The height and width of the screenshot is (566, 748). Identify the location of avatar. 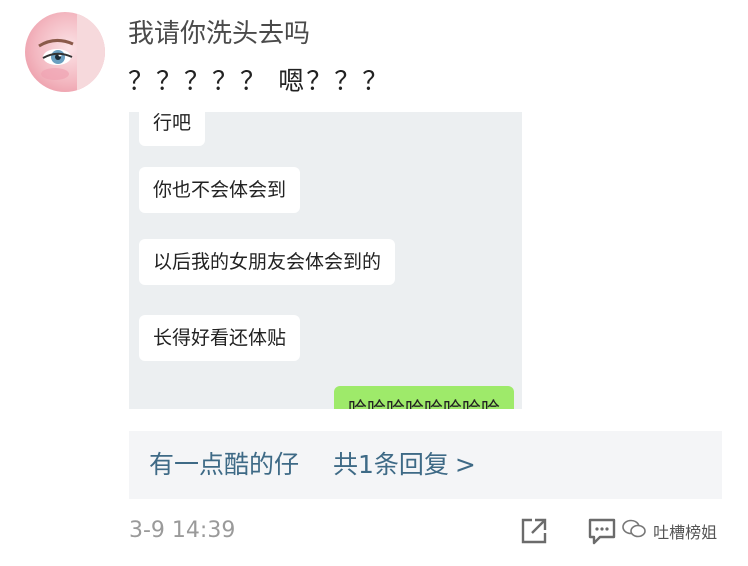
(65, 52).